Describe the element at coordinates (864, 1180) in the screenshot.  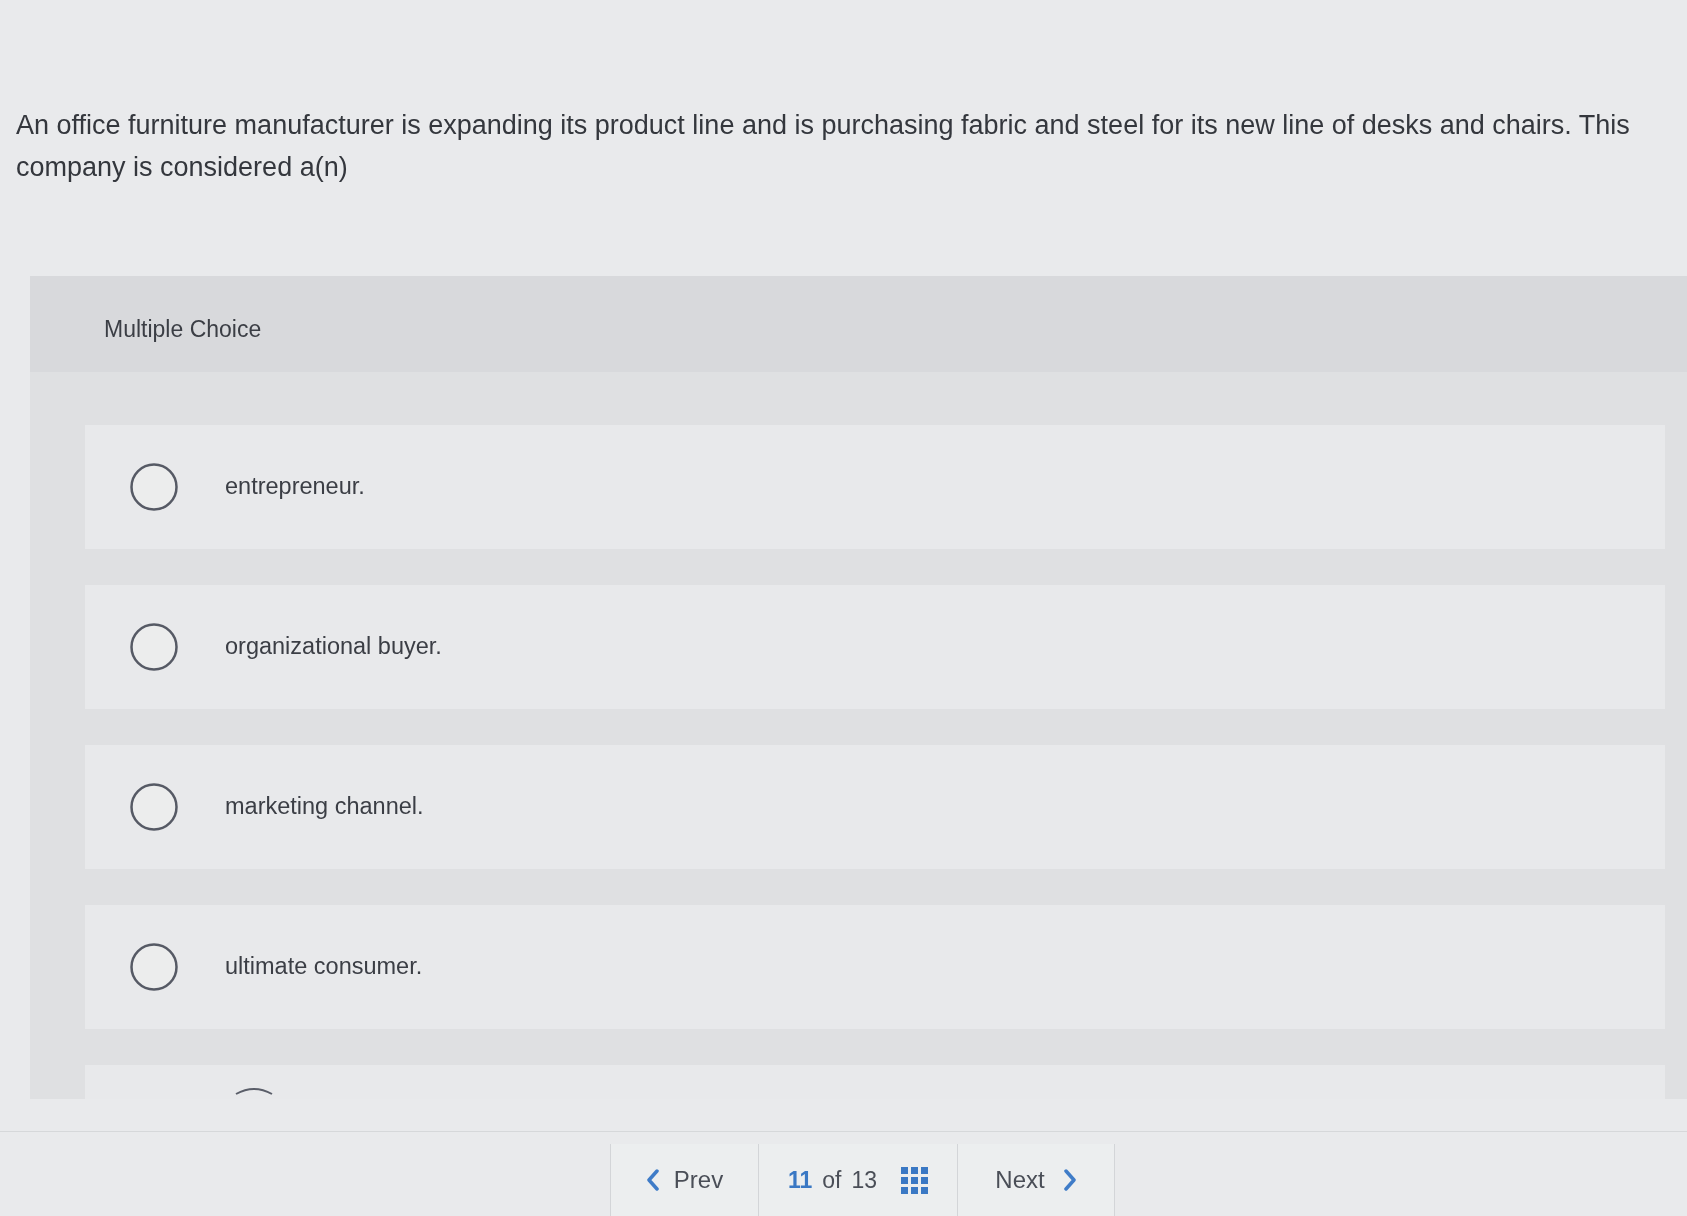
I see `total-questions: 13` at that location.